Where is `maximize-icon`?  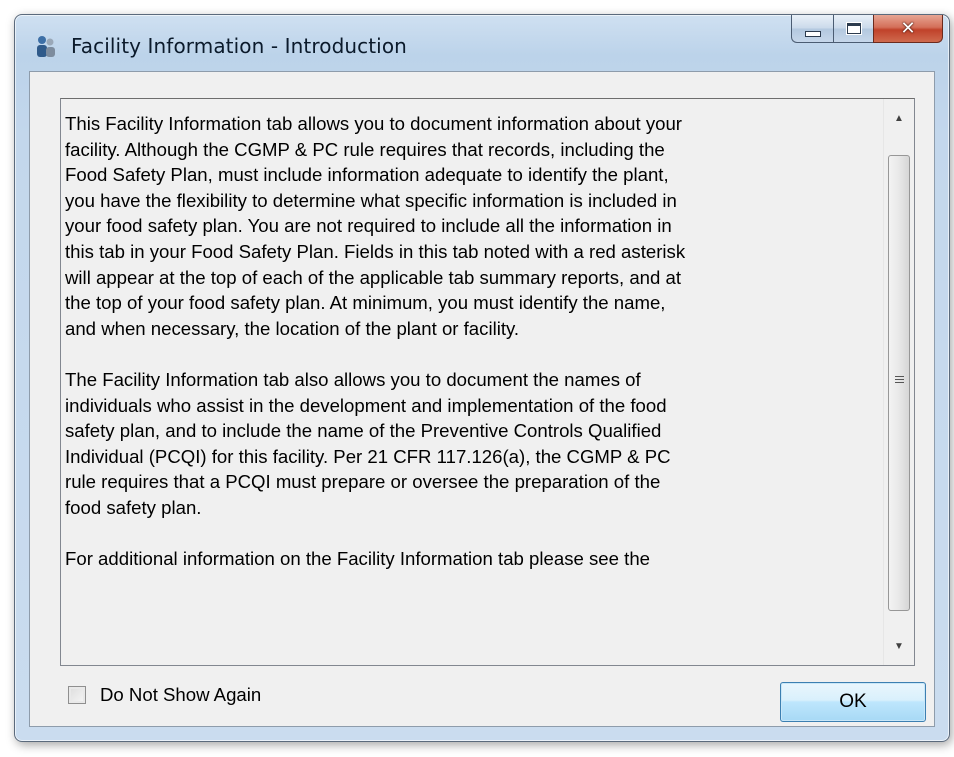
maximize-icon is located at coordinates (853, 28).